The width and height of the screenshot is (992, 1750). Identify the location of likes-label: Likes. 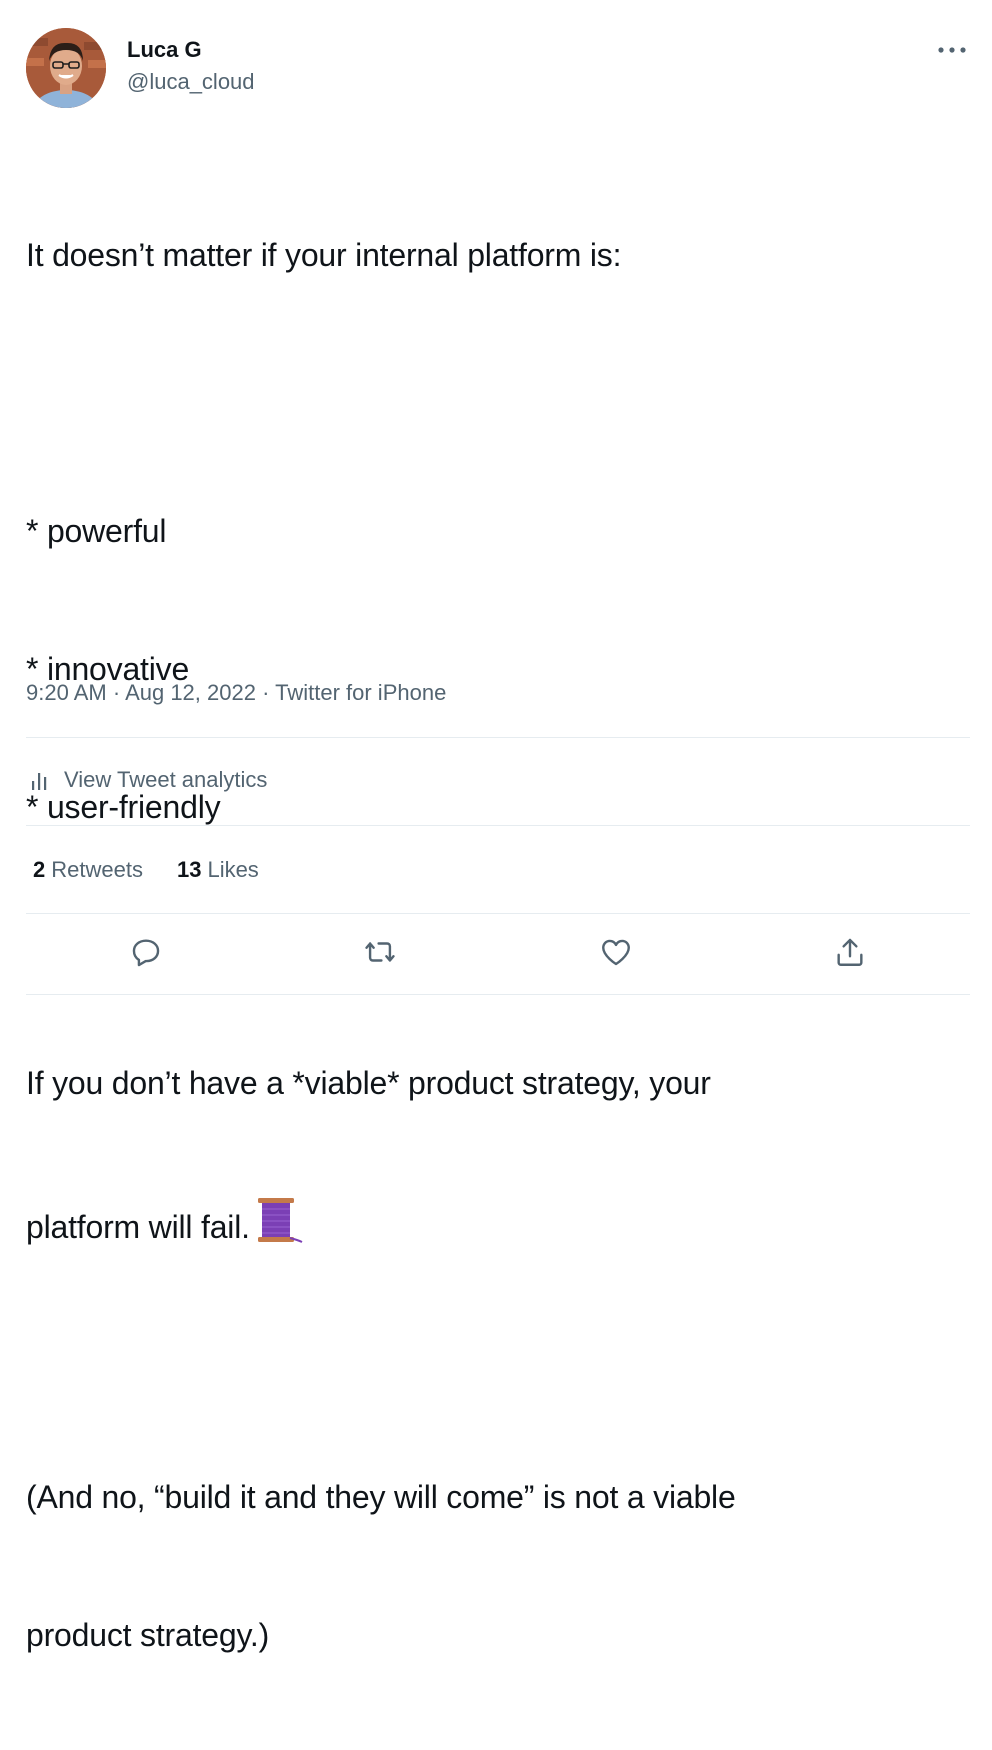
(233, 869).